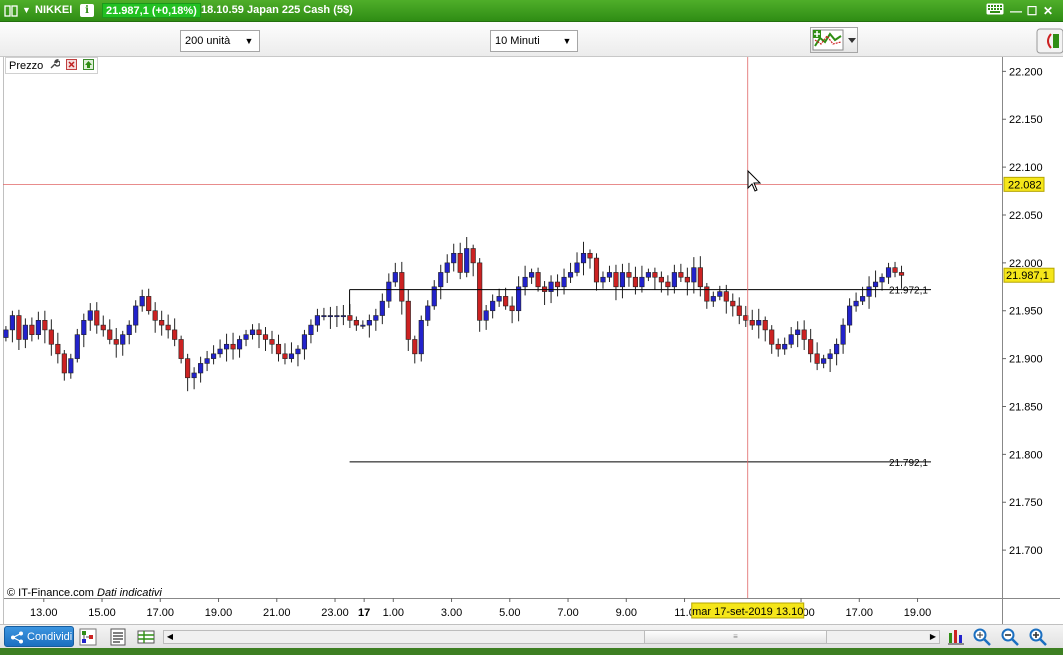 The width and height of the screenshot is (1063, 655). What do you see at coordinates (72, 64) in the screenshot?
I see `close-panel-icon` at bounding box center [72, 64].